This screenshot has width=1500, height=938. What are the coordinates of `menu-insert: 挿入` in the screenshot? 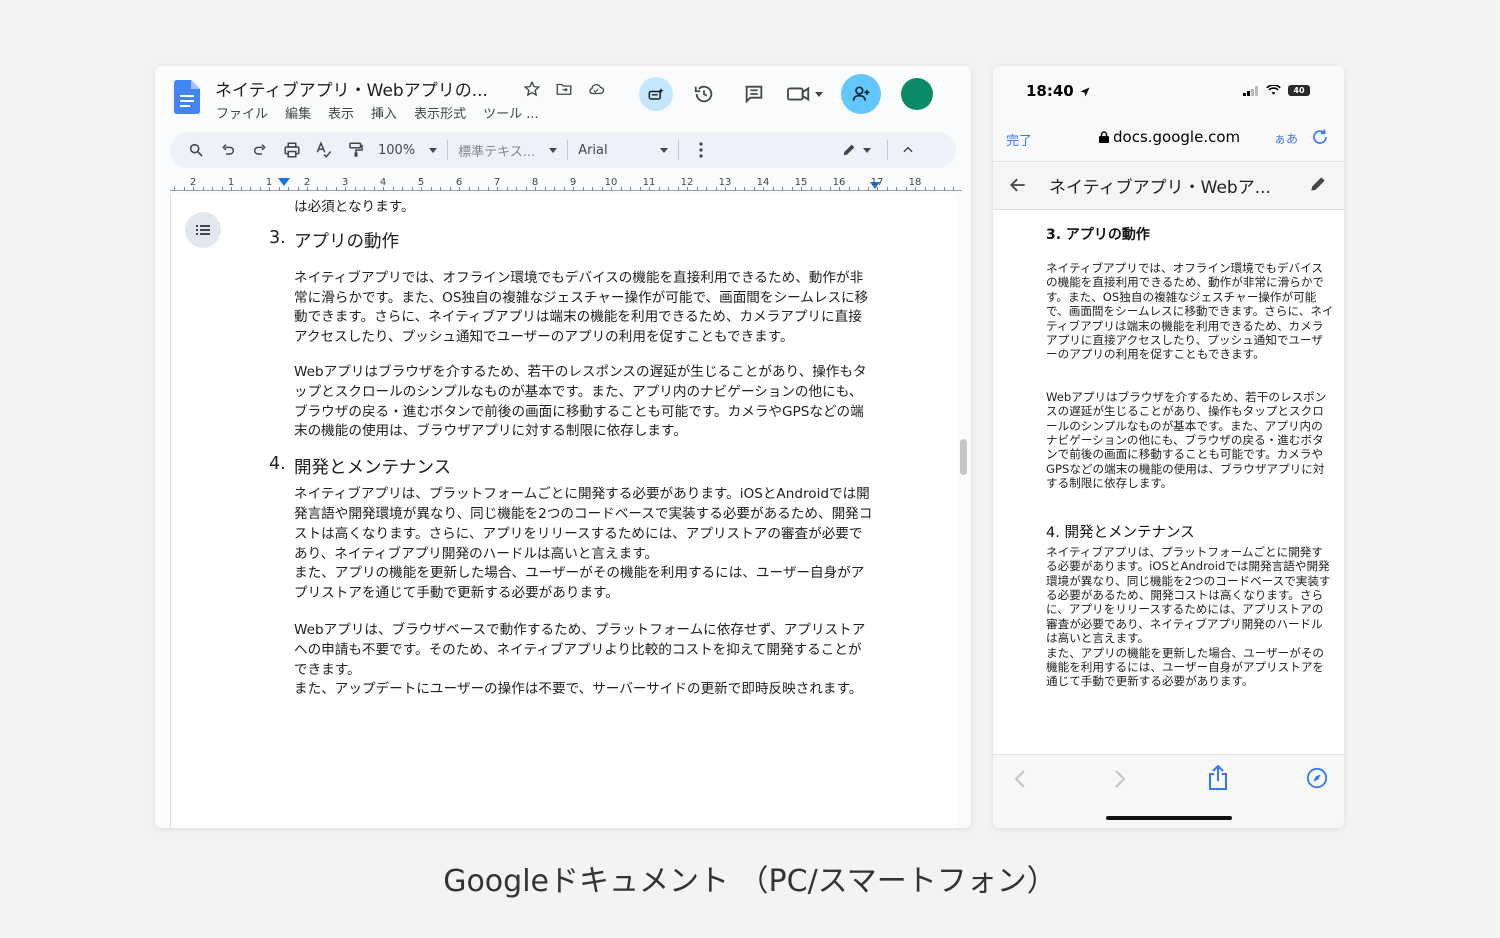 It's located at (384, 112).